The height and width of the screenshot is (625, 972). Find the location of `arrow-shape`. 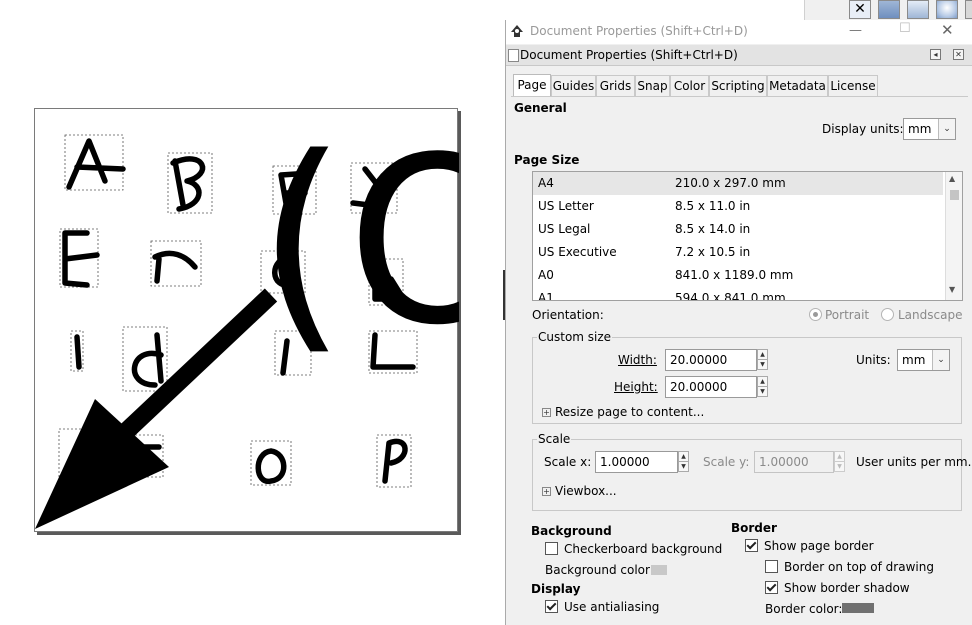

arrow-shape is located at coordinates (156, 408).